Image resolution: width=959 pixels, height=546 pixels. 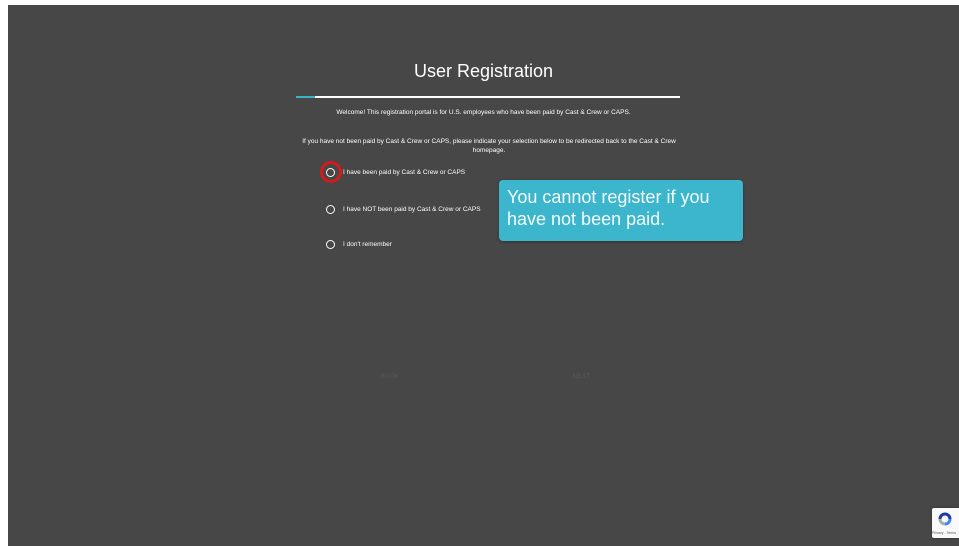 What do you see at coordinates (944, 533) in the screenshot?
I see `recaptcha-label: Privacy - Terms` at bounding box center [944, 533].